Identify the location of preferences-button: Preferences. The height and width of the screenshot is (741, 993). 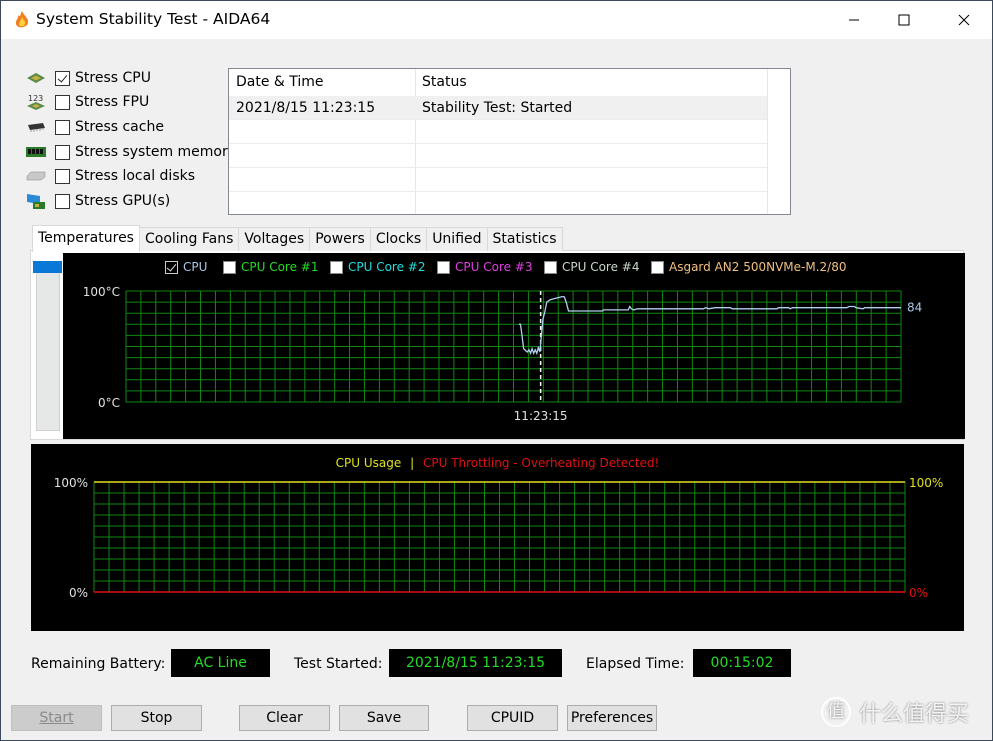
(612, 718).